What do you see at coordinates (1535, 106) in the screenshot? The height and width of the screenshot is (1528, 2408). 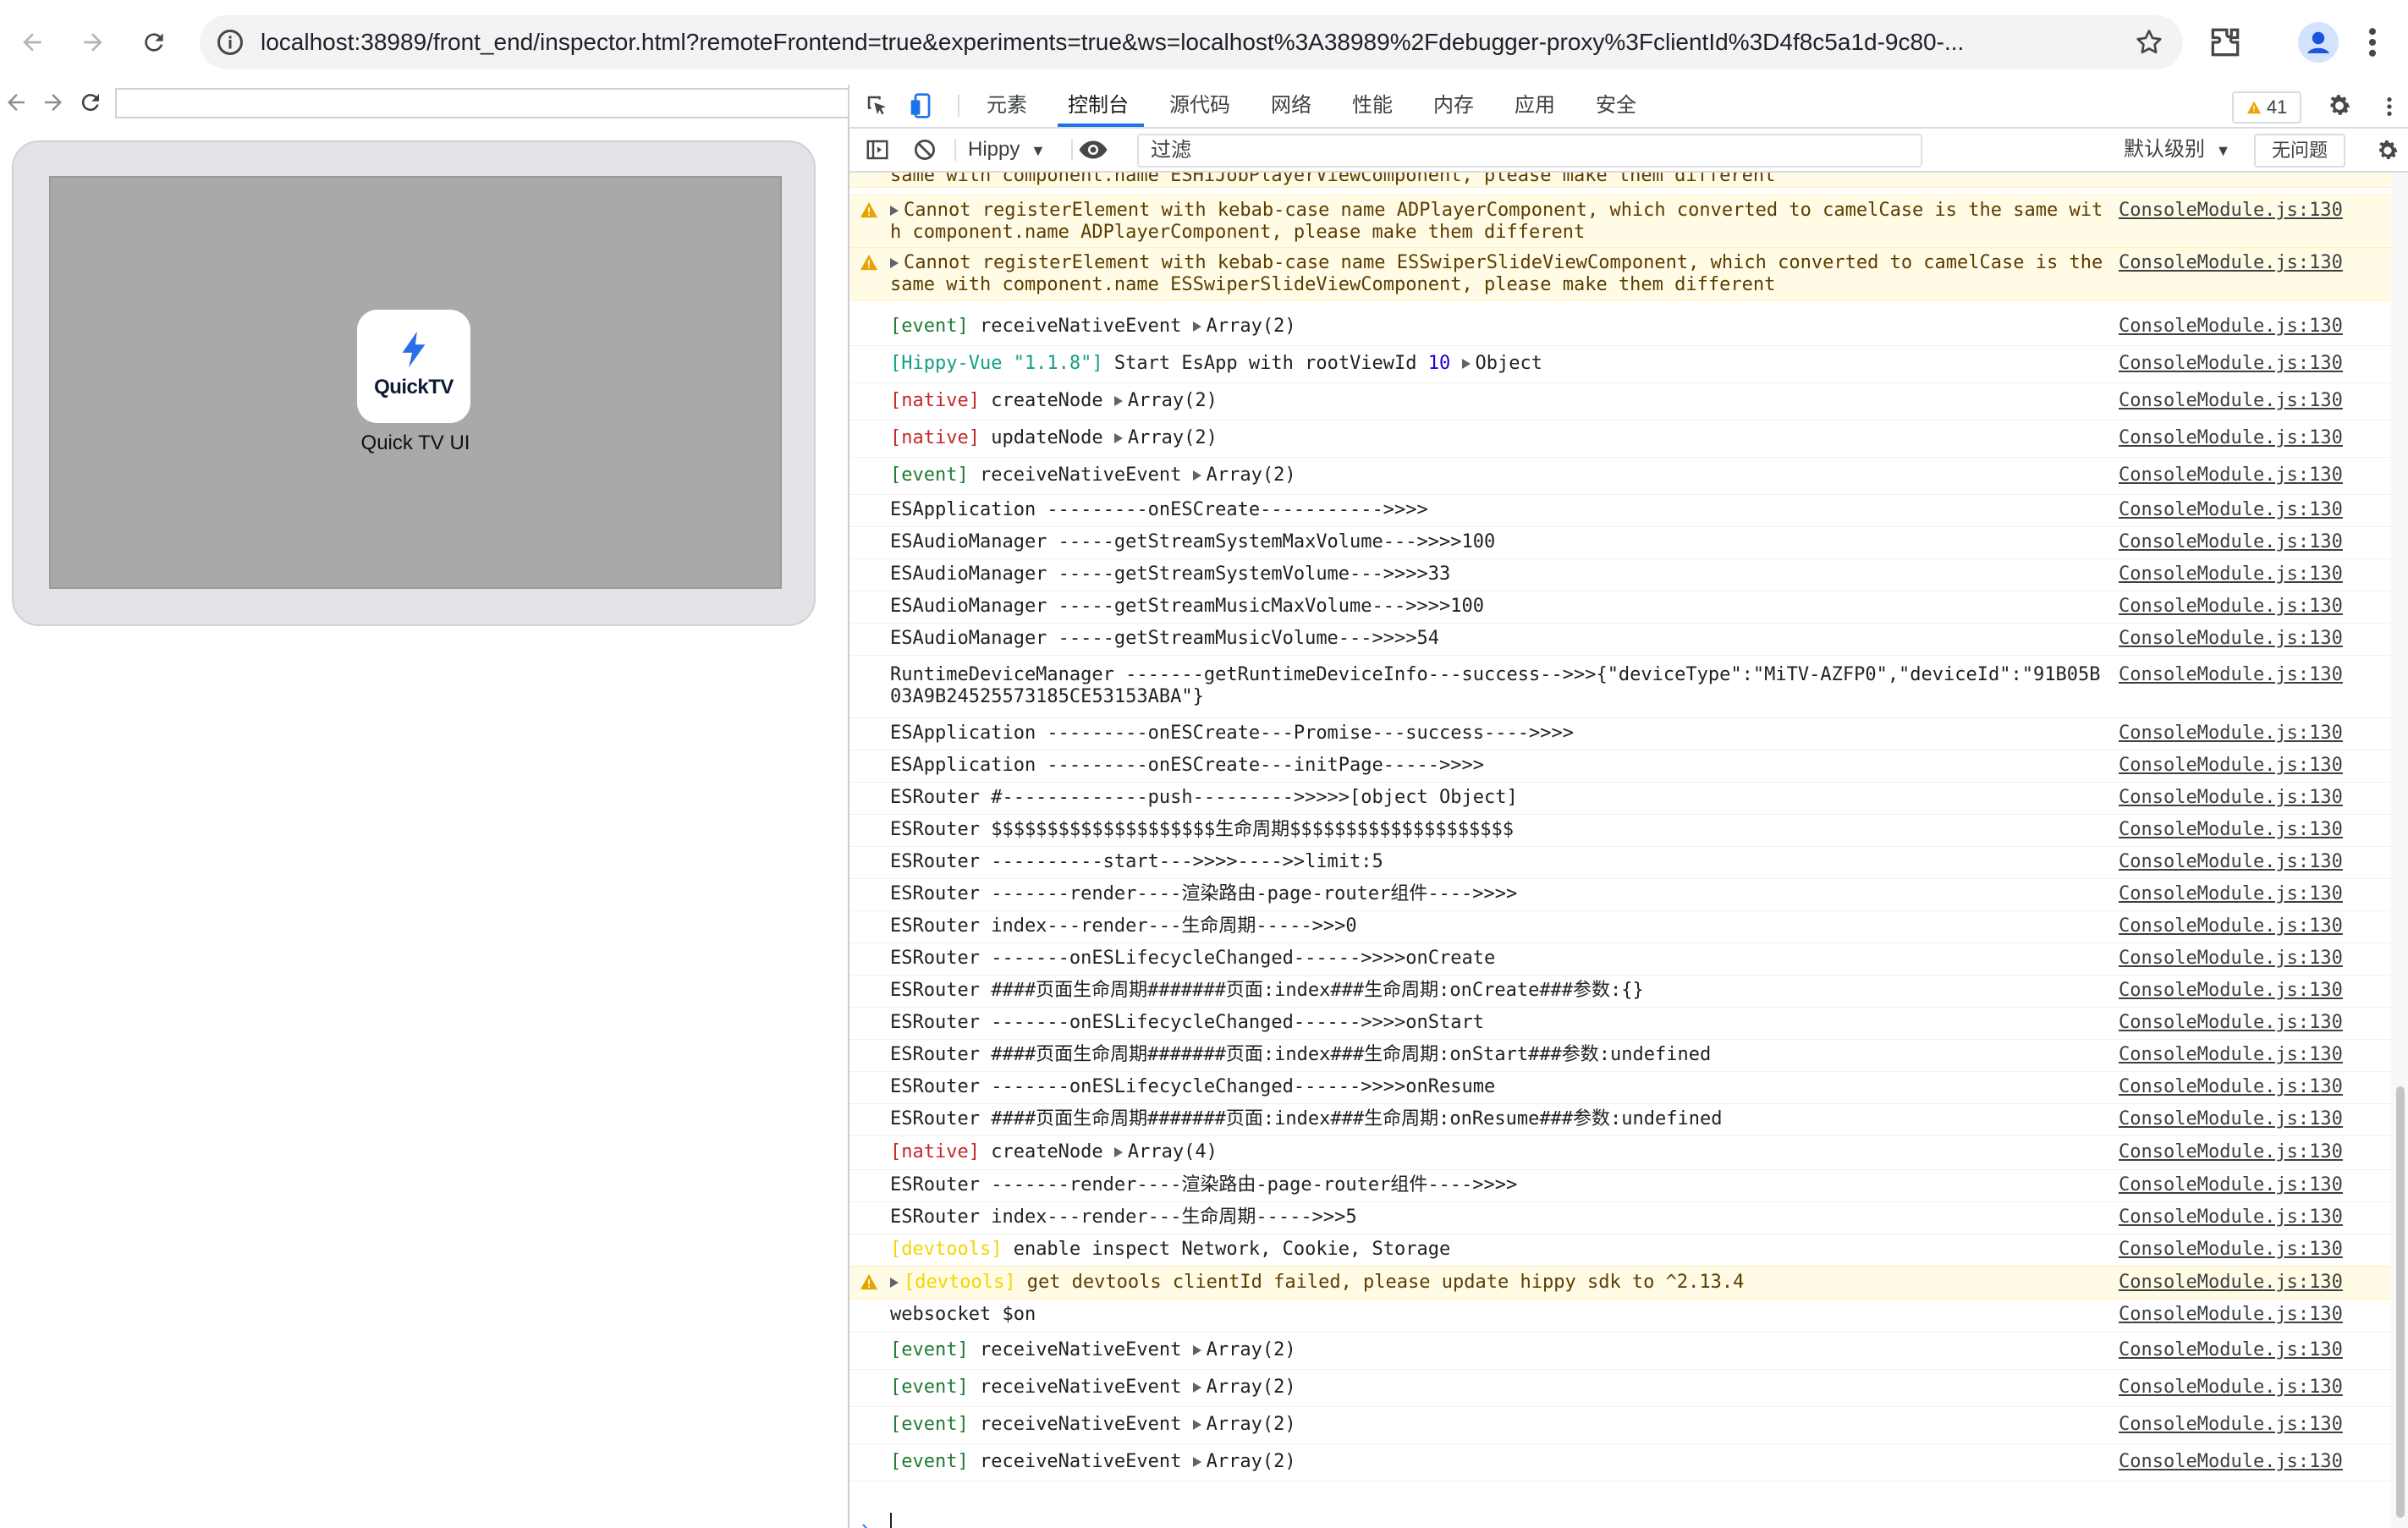 I see `tab-application: 应用` at bounding box center [1535, 106].